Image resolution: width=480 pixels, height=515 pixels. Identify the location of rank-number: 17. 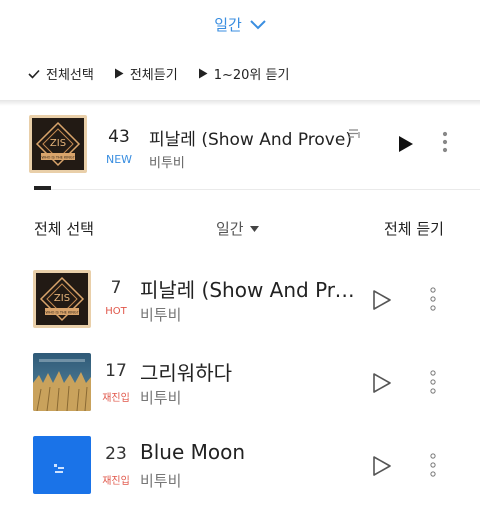
(116, 371).